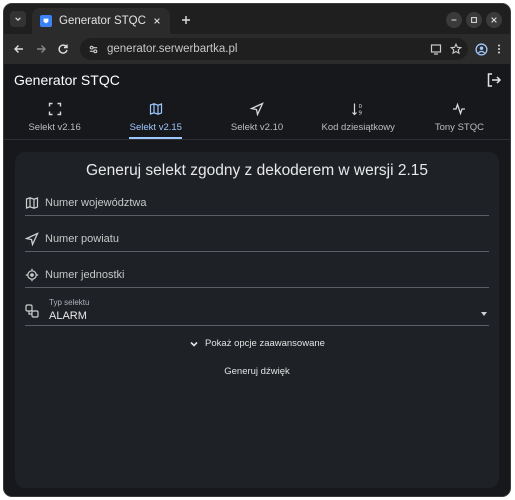  I want to click on maximize-button, so click(474, 20).